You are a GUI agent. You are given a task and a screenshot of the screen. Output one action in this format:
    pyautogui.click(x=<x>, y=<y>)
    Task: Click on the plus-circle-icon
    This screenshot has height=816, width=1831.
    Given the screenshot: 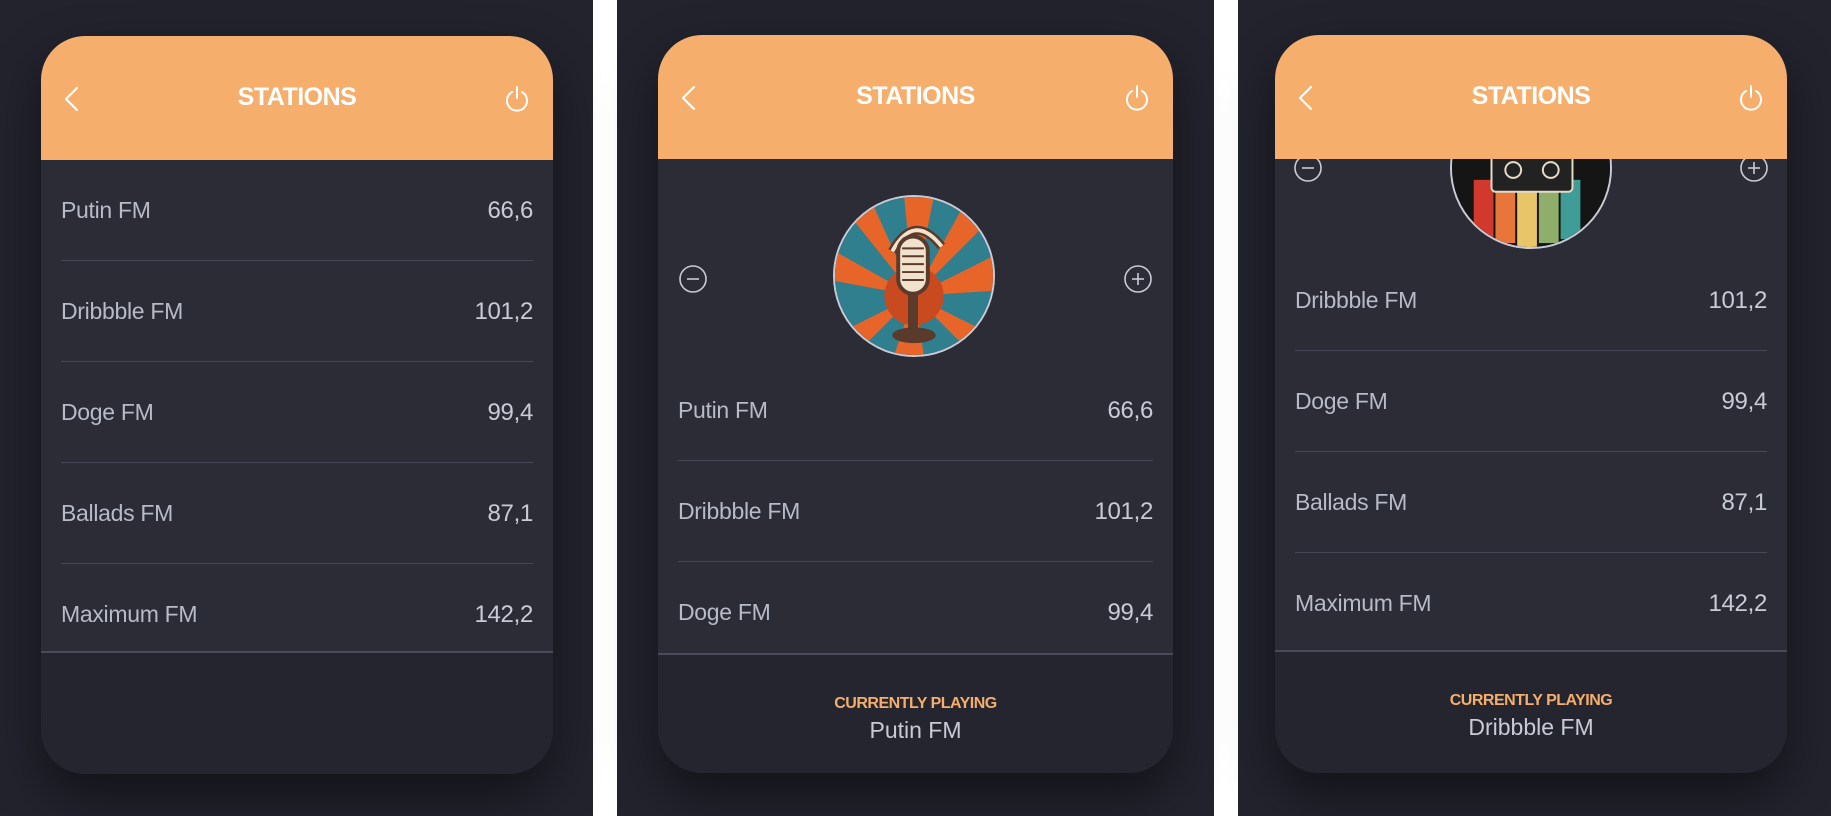 What is the action you would take?
    pyautogui.click(x=1138, y=279)
    